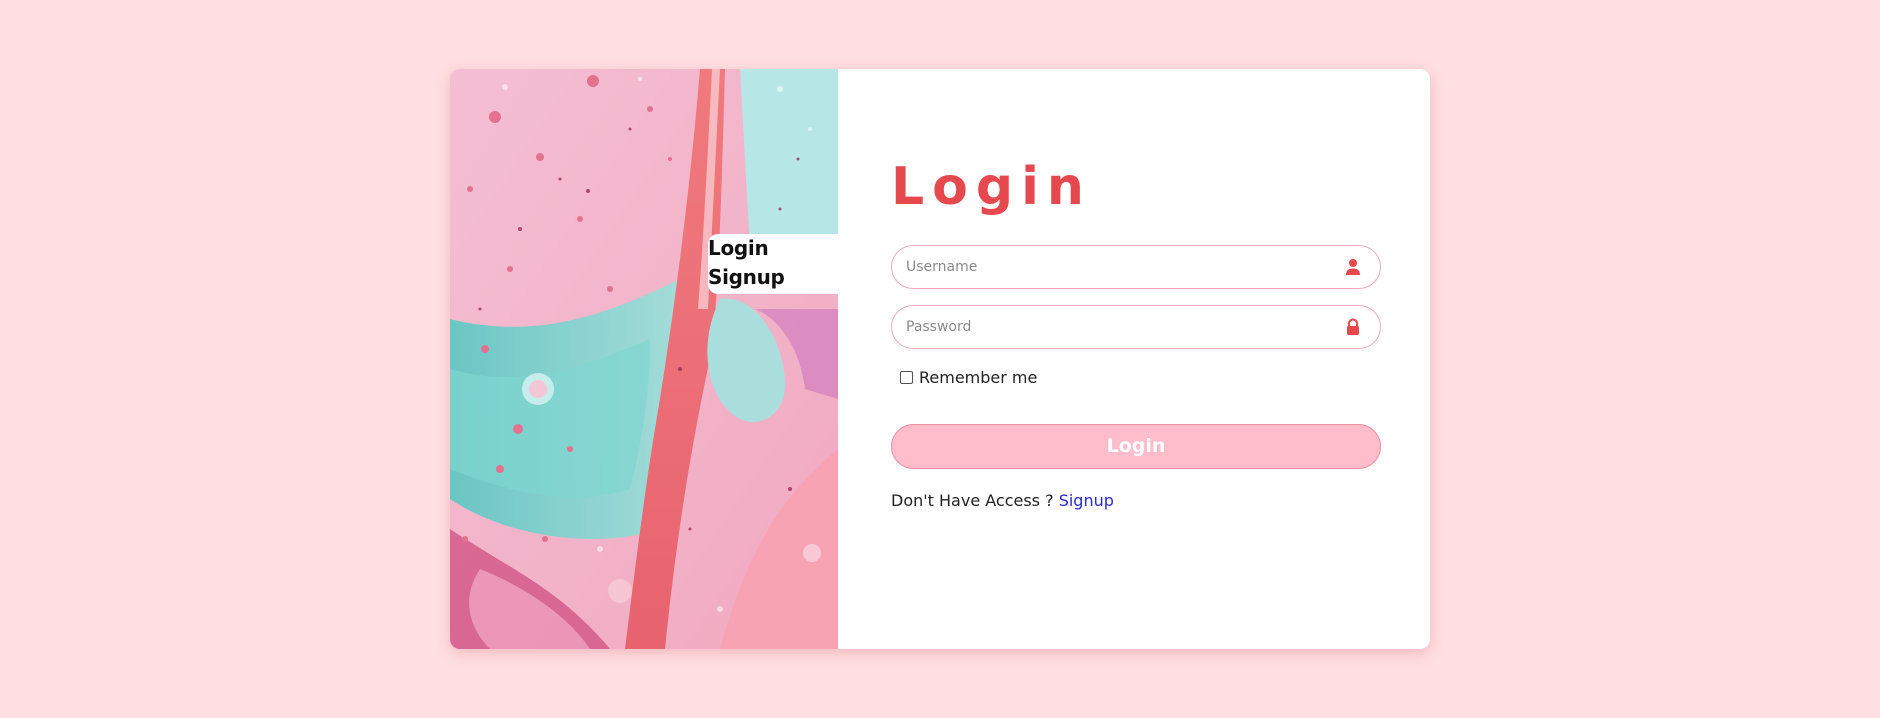 This screenshot has height=718, width=1880. Describe the element at coordinates (991, 187) in the screenshot. I see `page-title: Login` at that location.